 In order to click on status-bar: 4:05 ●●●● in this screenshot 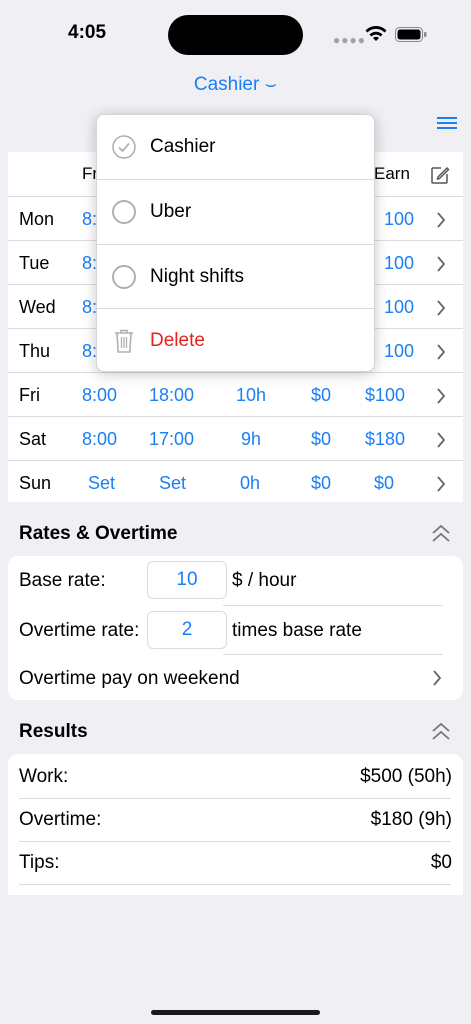, I will do `click(235, 30)`.